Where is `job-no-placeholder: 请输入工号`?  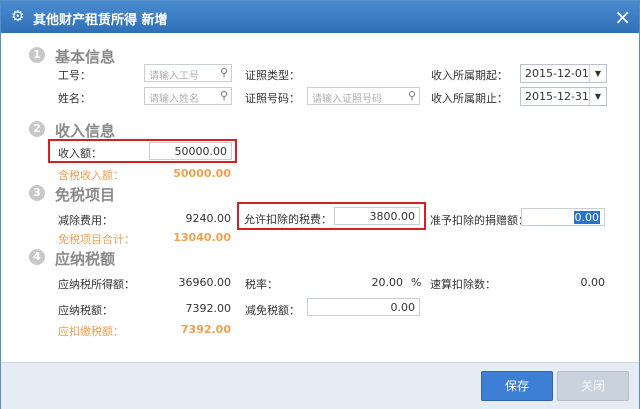 job-no-placeholder: 请输入工号 is located at coordinates (174, 76).